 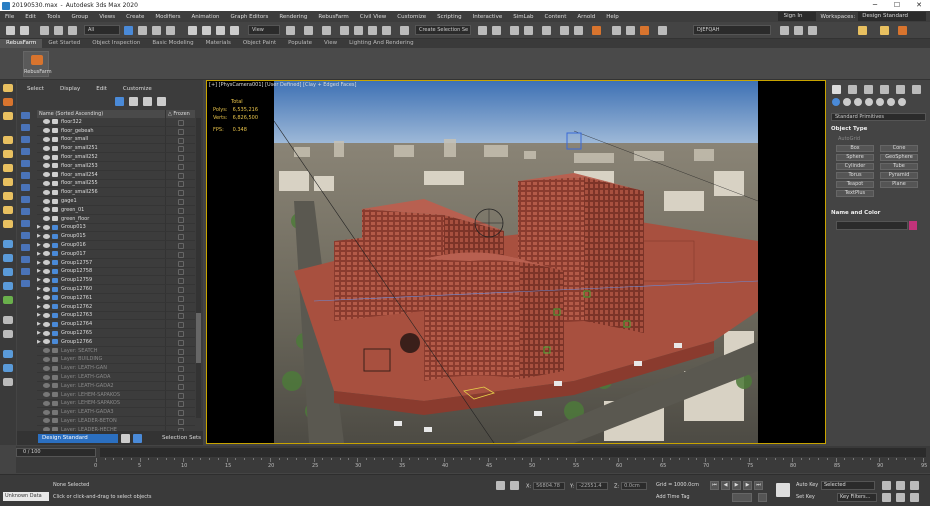 What do you see at coordinates (855, 157) in the screenshot?
I see `sphere-button: Sphere` at bounding box center [855, 157].